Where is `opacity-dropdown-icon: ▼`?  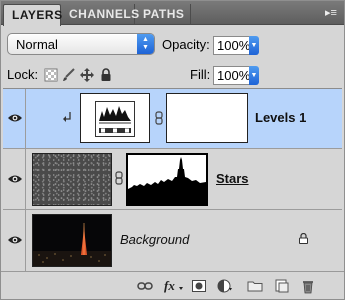 opacity-dropdown-icon: ▼ is located at coordinates (254, 45).